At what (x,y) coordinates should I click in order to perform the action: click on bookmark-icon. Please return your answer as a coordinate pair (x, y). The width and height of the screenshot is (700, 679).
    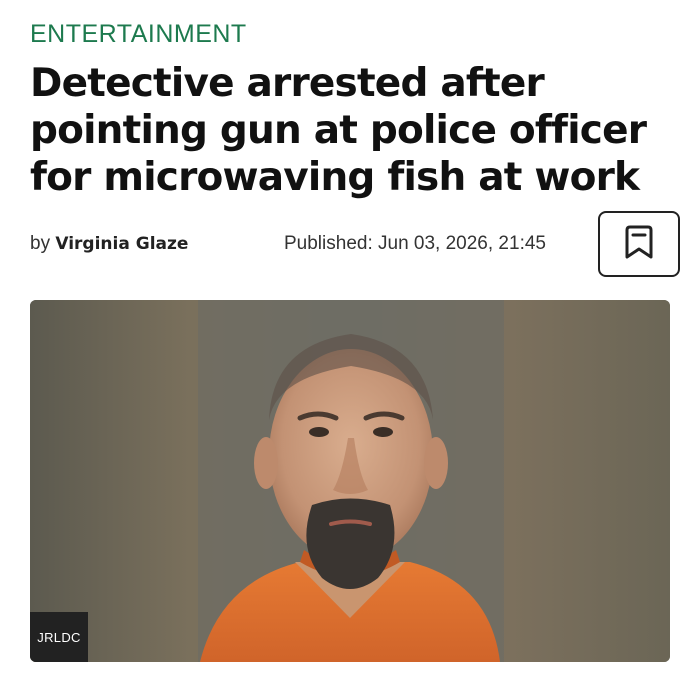
    Looking at the image, I should click on (639, 244).